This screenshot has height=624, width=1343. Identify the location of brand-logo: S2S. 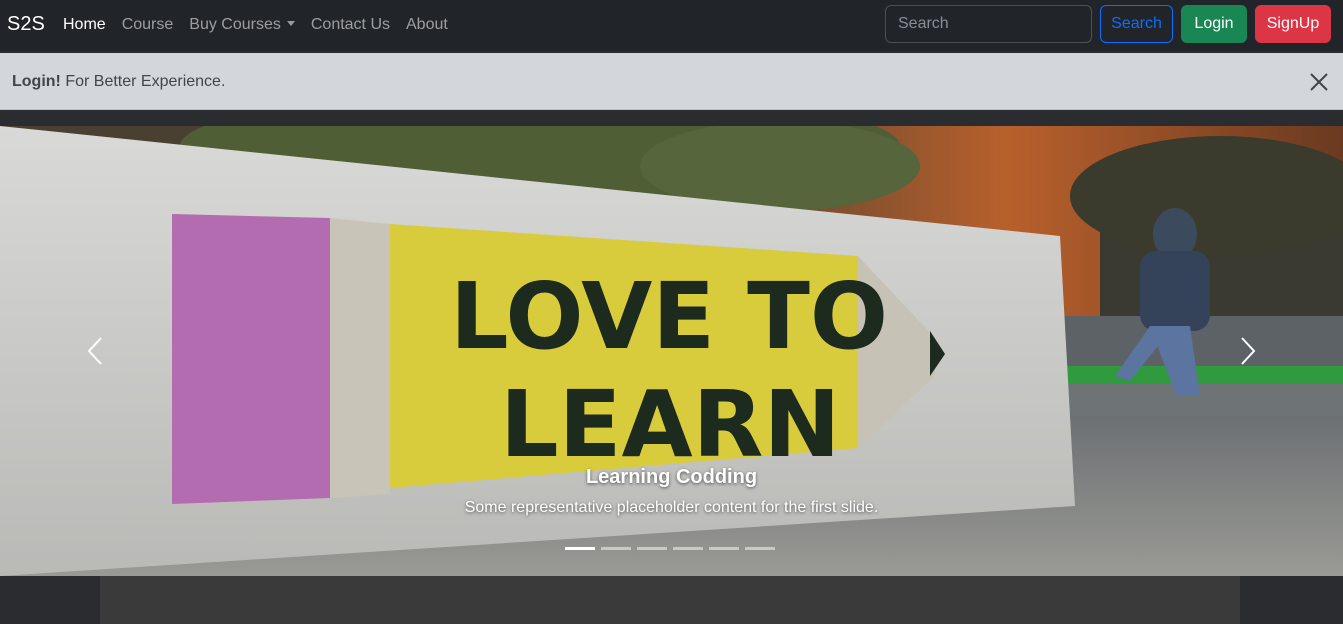
(26, 24).